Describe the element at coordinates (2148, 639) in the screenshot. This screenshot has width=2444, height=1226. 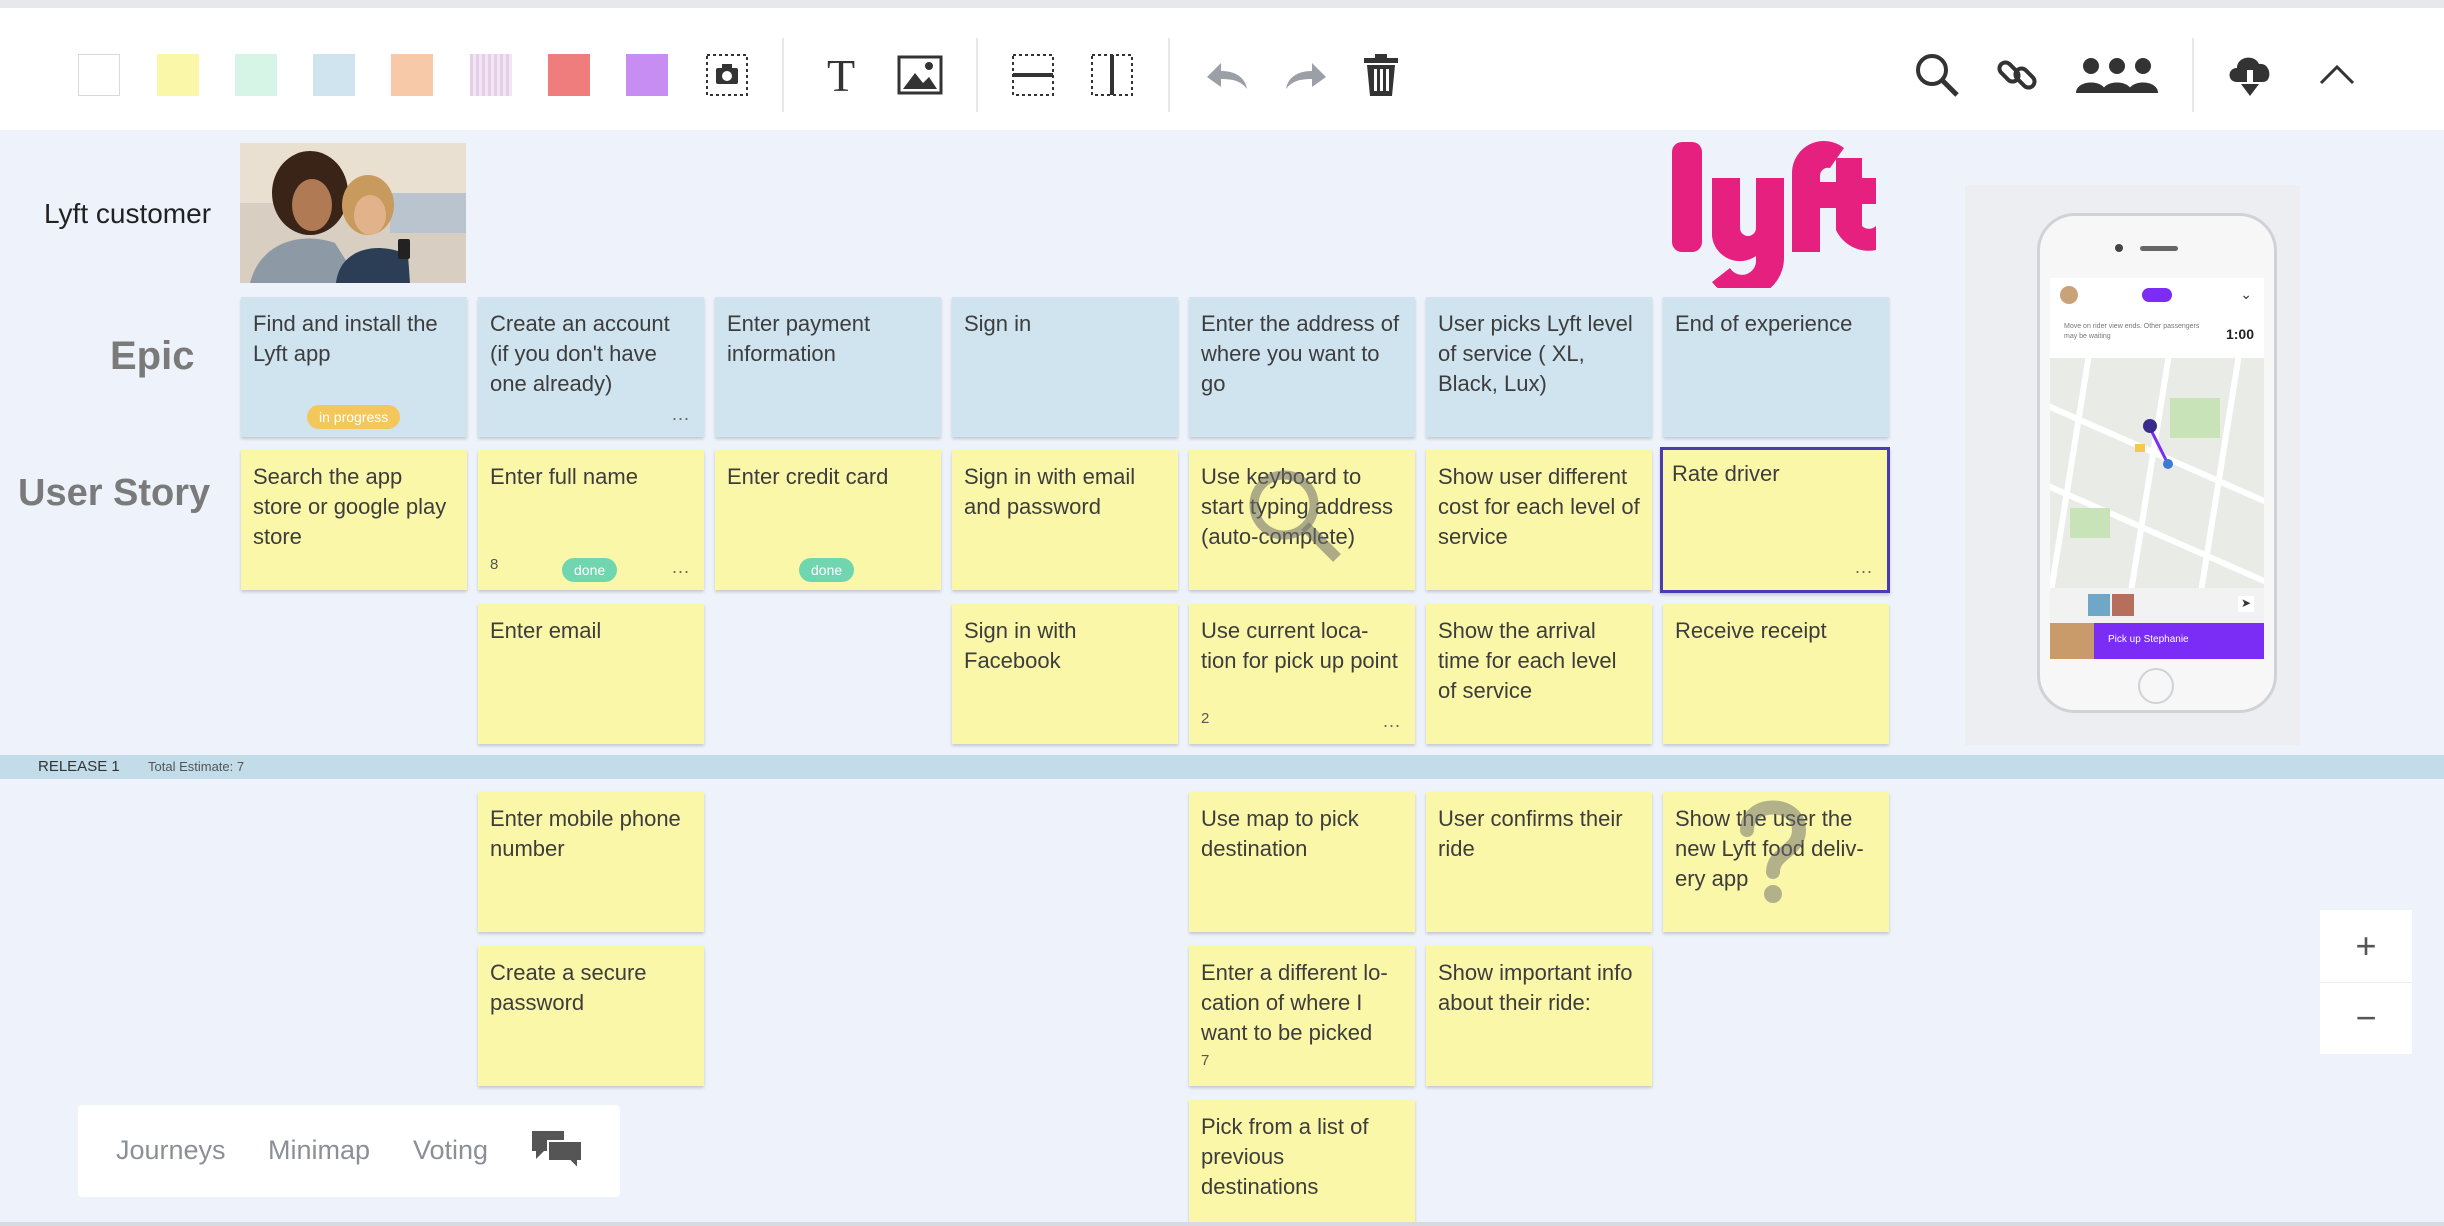
I see `pickup-label: Pick up Stephanie` at that location.